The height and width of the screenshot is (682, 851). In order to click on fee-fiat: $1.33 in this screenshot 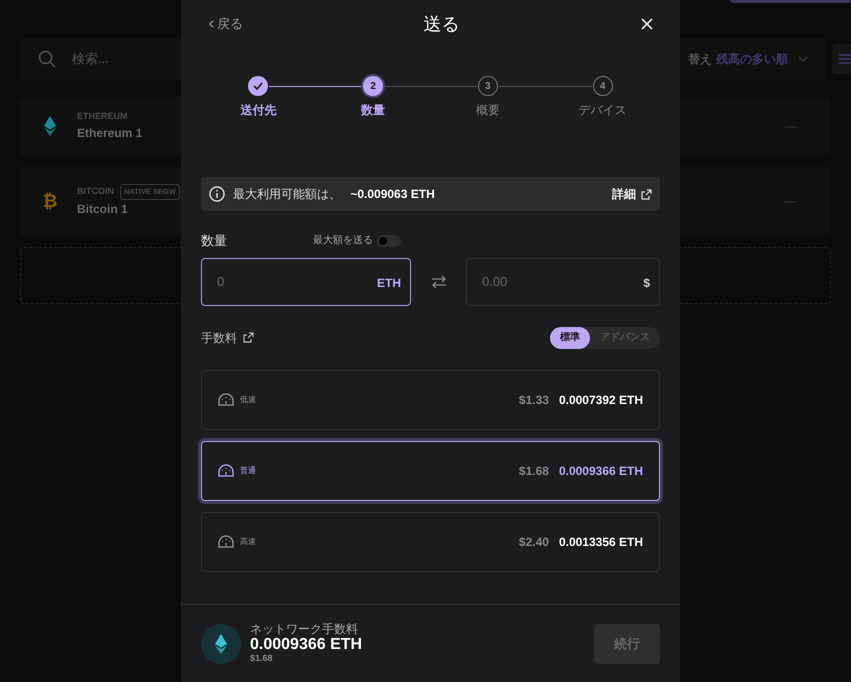, I will do `click(533, 400)`.